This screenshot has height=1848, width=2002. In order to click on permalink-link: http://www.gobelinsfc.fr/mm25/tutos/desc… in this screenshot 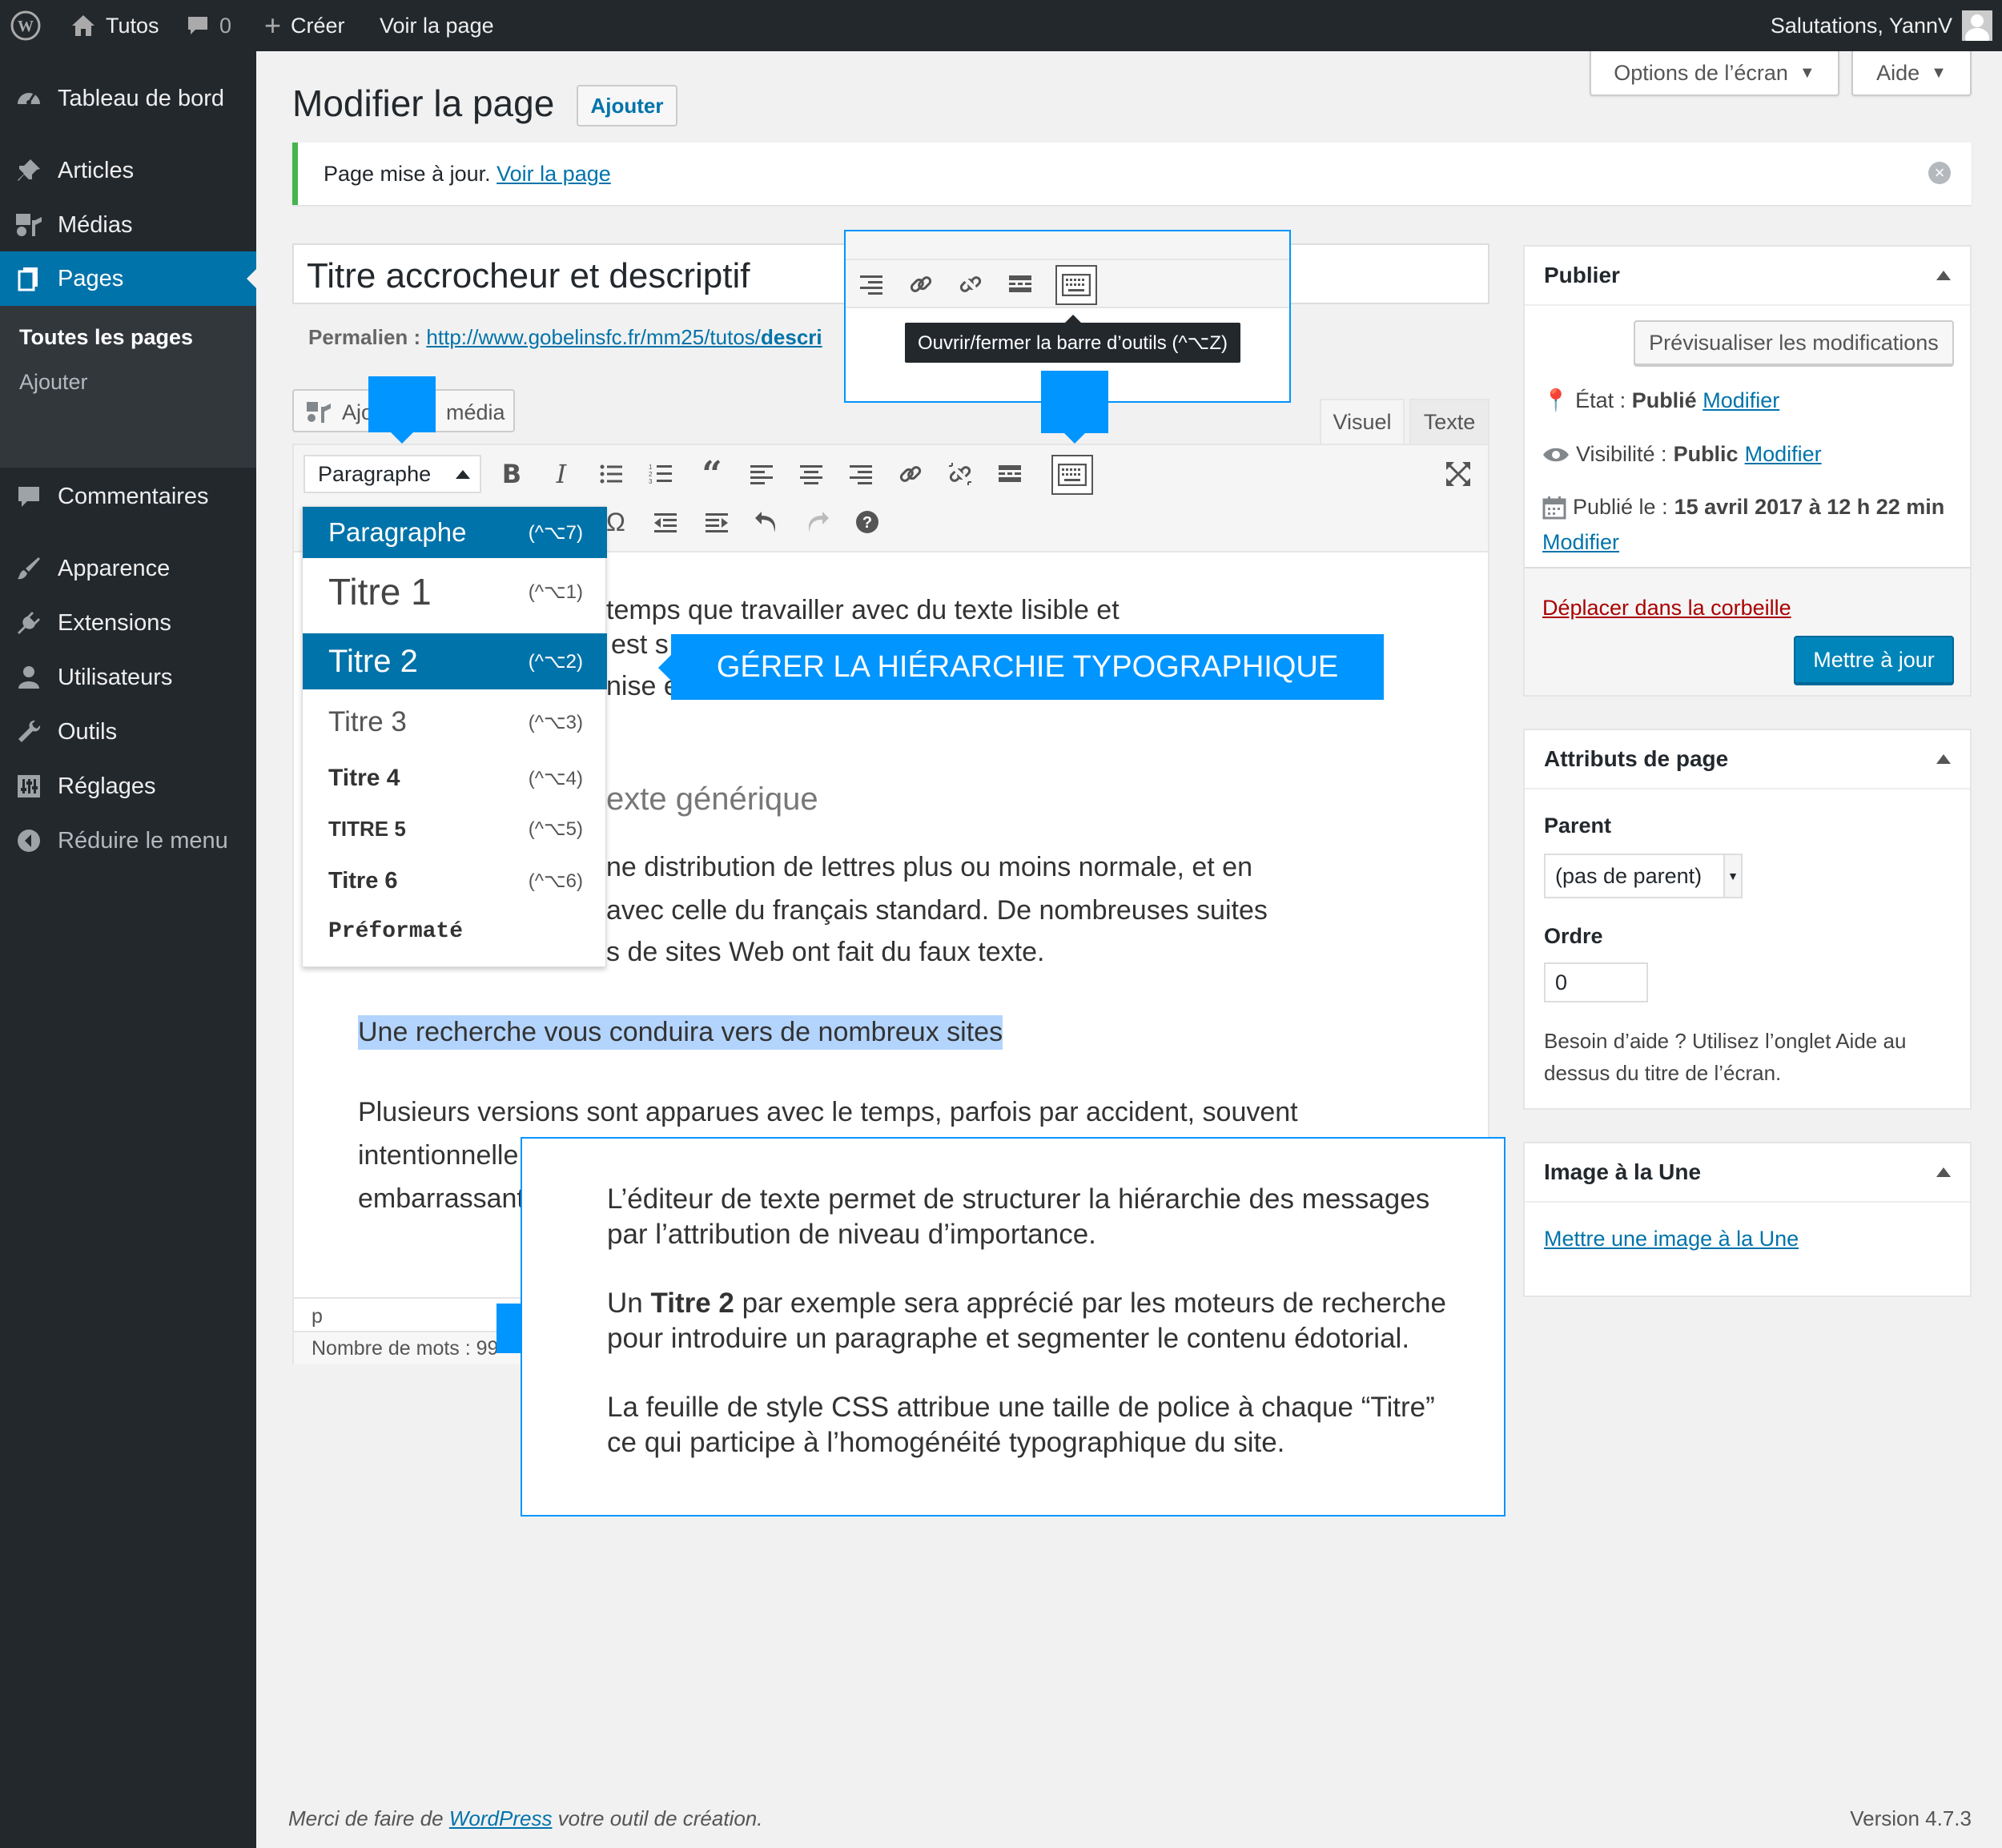, I will do `click(624, 337)`.